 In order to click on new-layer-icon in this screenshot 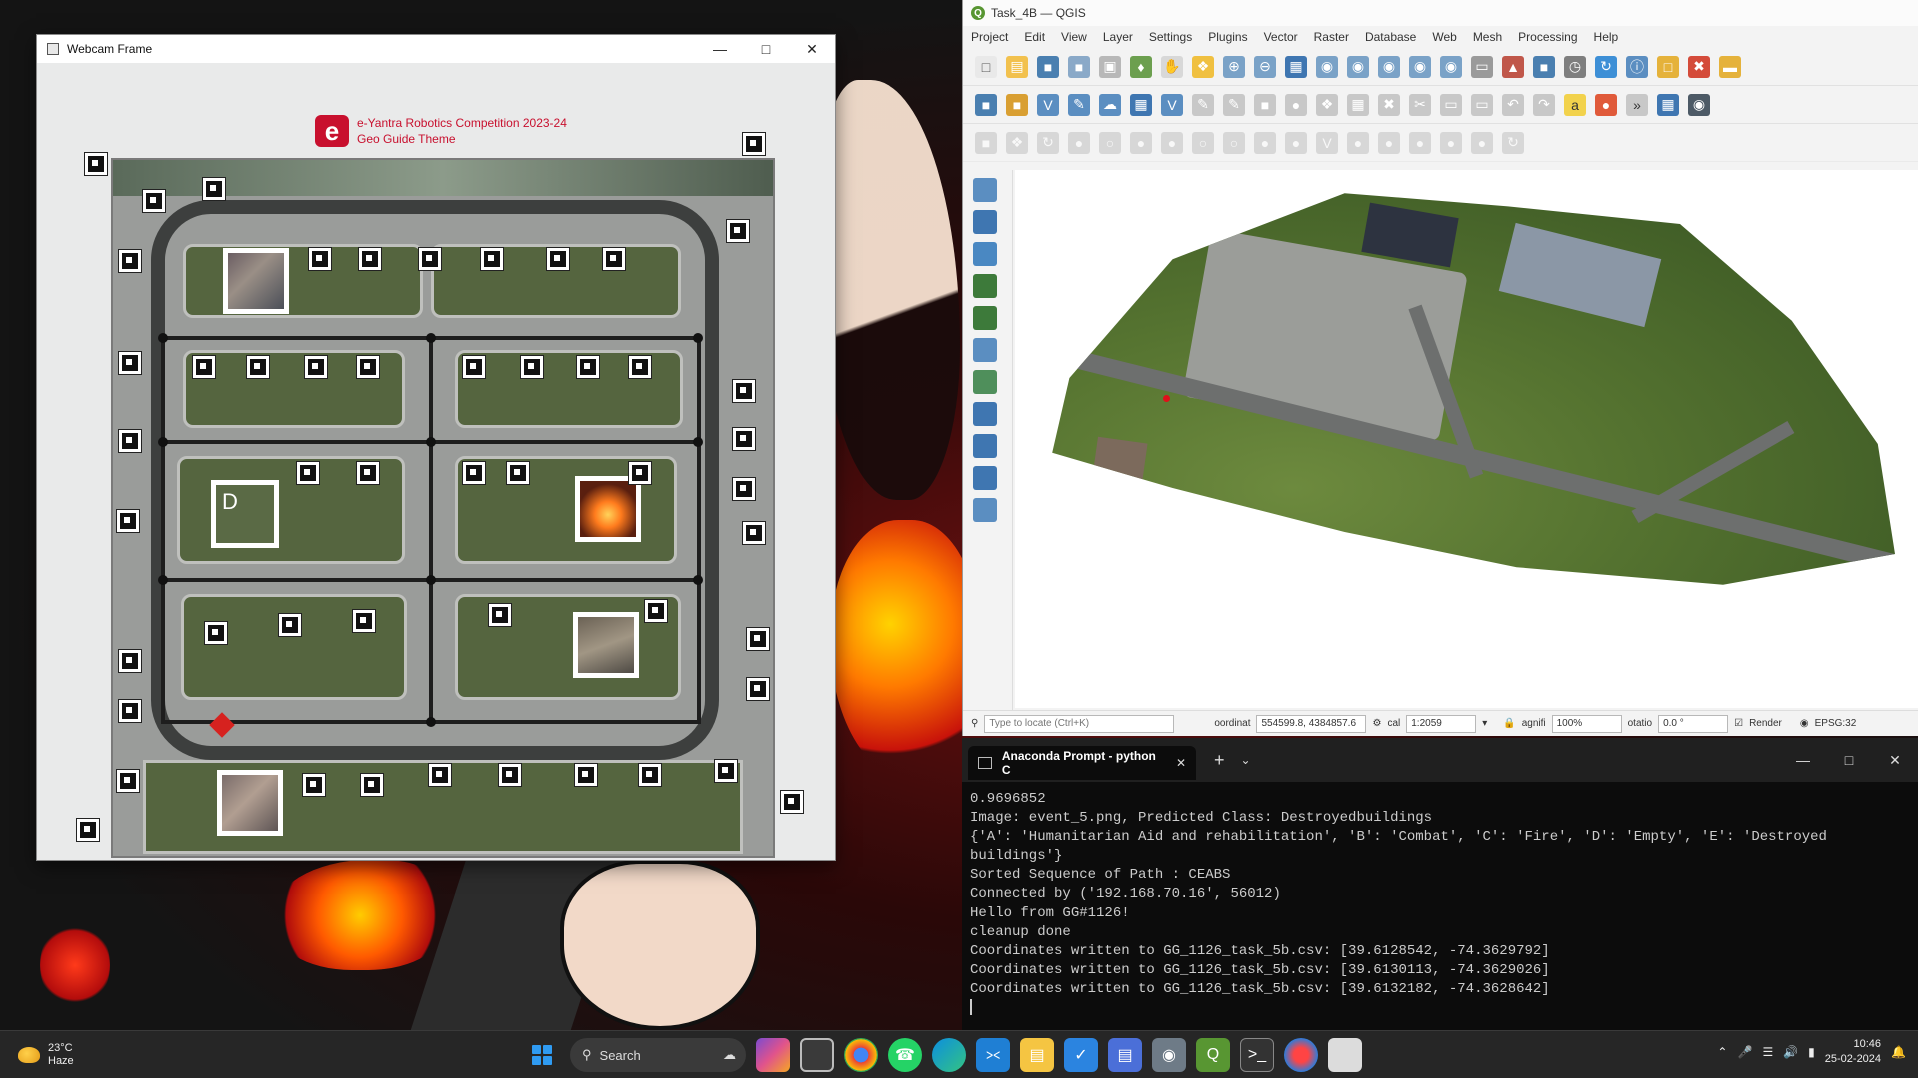, I will do `click(985, 510)`.